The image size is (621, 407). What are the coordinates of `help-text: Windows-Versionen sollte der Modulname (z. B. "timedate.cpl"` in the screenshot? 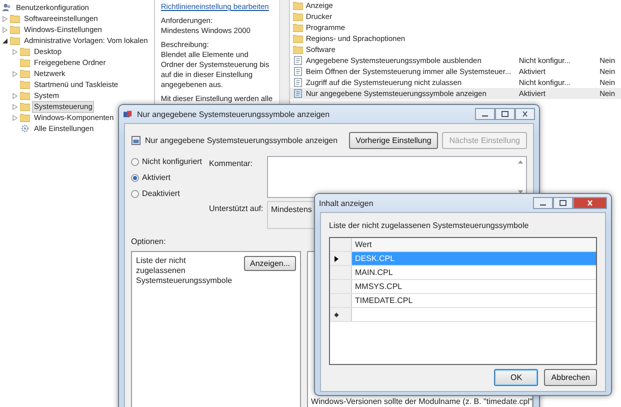 It's located at (421, 402).